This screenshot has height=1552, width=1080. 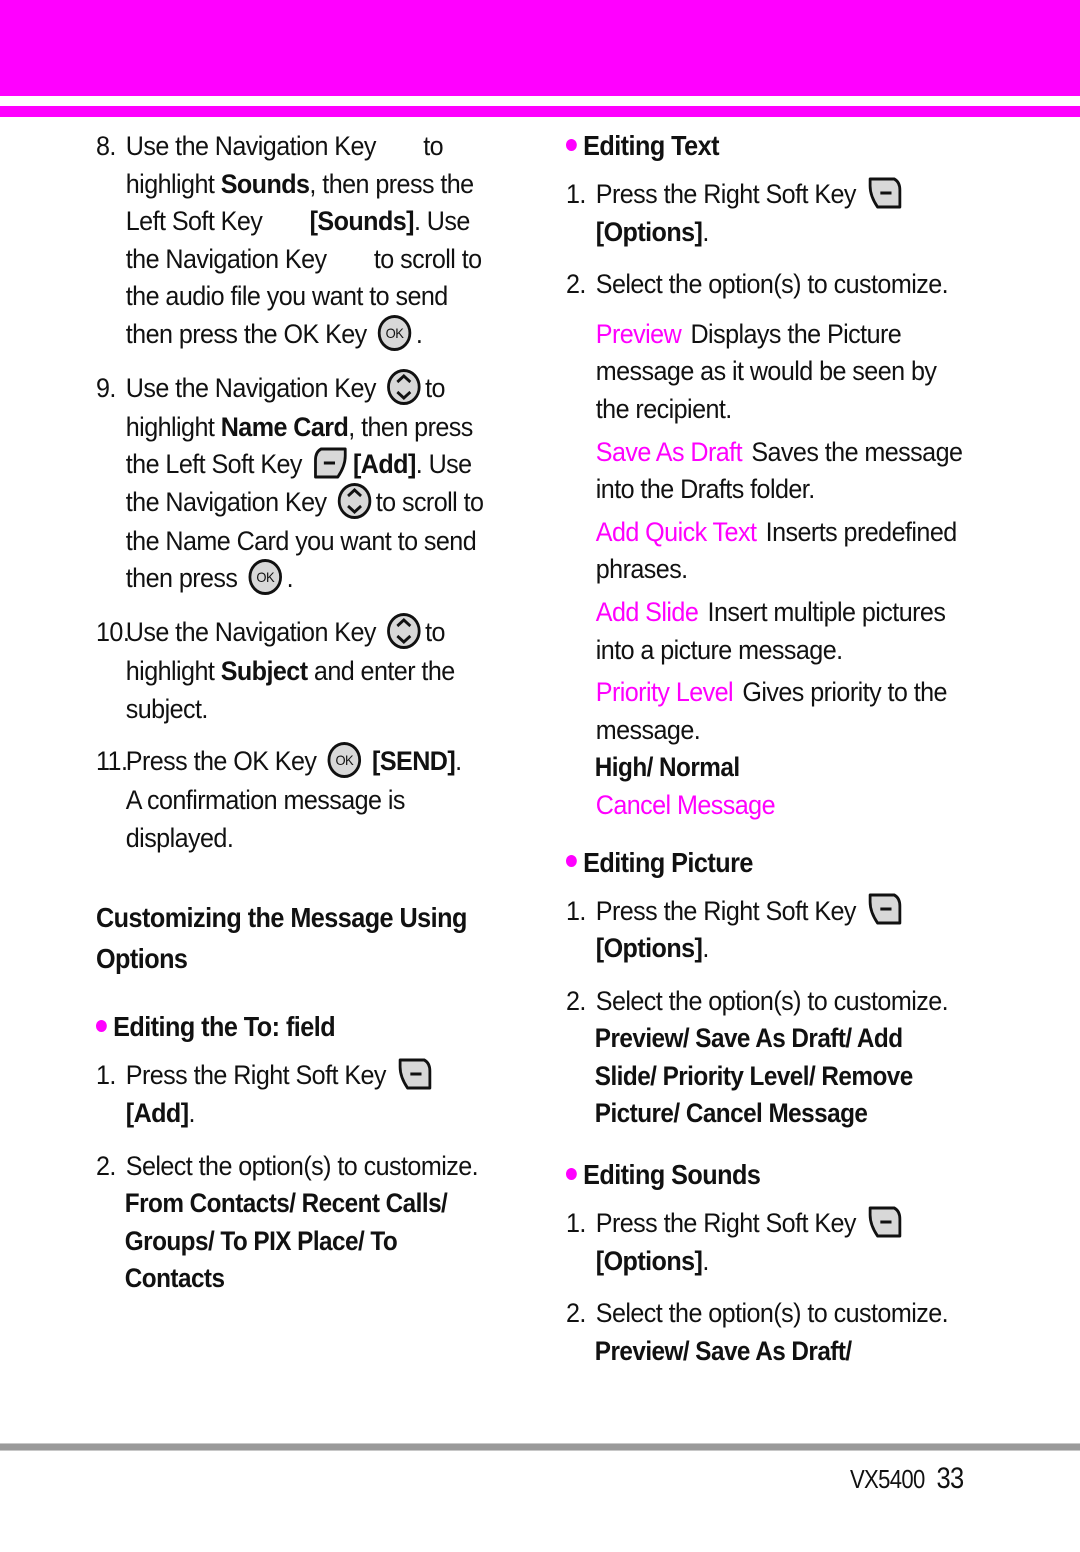 What do you see at coordinates (759, 1175) in the screenshot?
I see `editing-sounds-heading: Editing Sounds` at bounding box center [759, 1175].